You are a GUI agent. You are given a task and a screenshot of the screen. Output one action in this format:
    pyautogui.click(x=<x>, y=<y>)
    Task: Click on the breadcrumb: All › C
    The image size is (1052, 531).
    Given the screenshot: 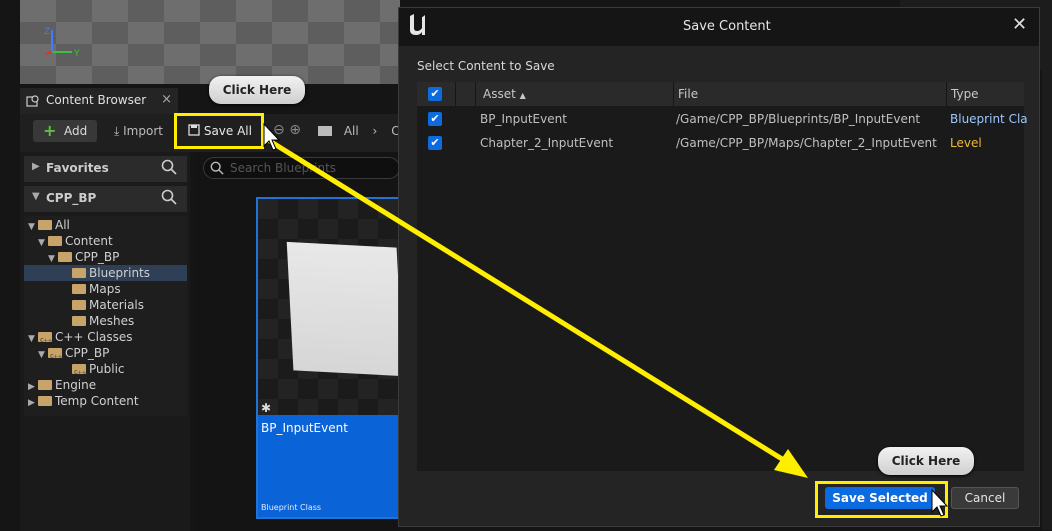 What is the action you would take?
    pyautogui.click(x=359, y=131)
    